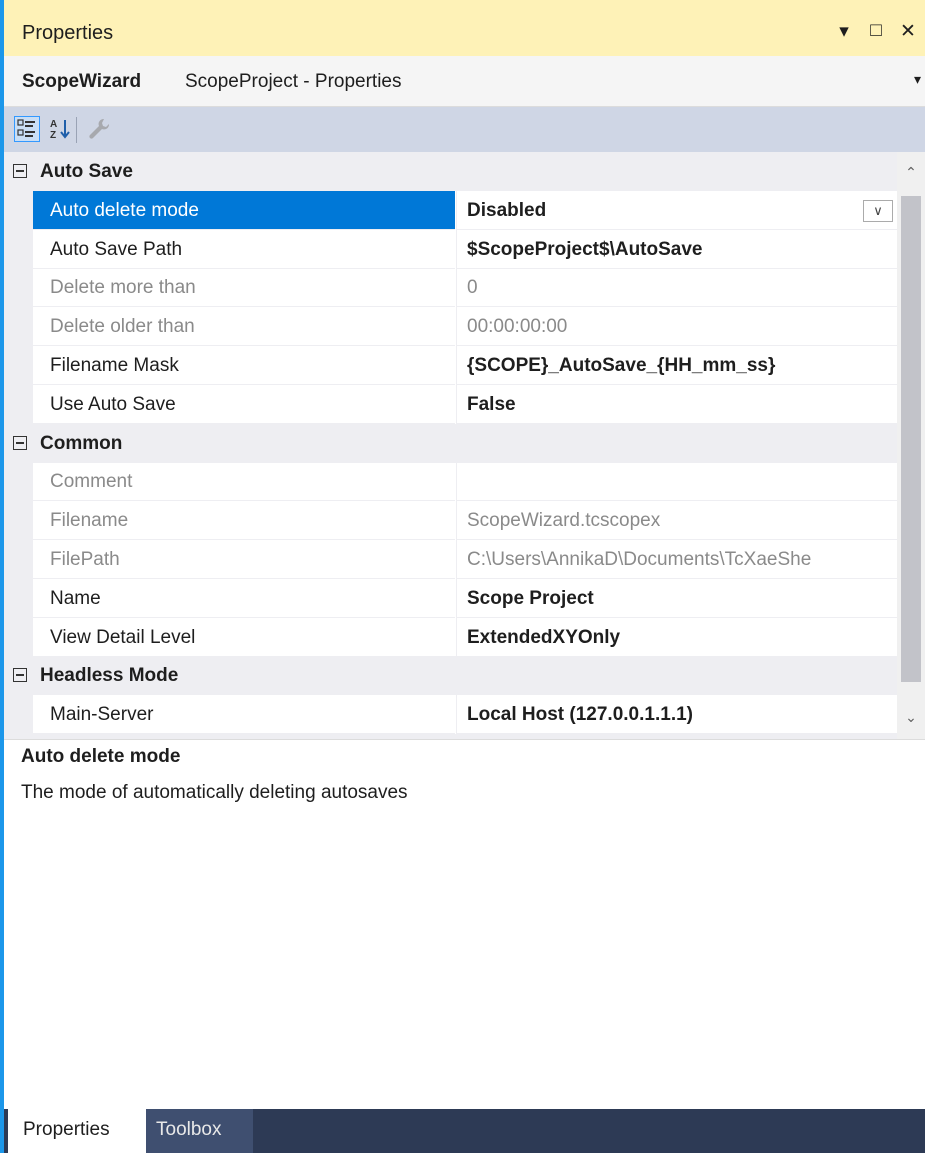  Describe the element at coordinates (244, 404) in the screenshot. I see `property-name: Use Auto Save` at that location.